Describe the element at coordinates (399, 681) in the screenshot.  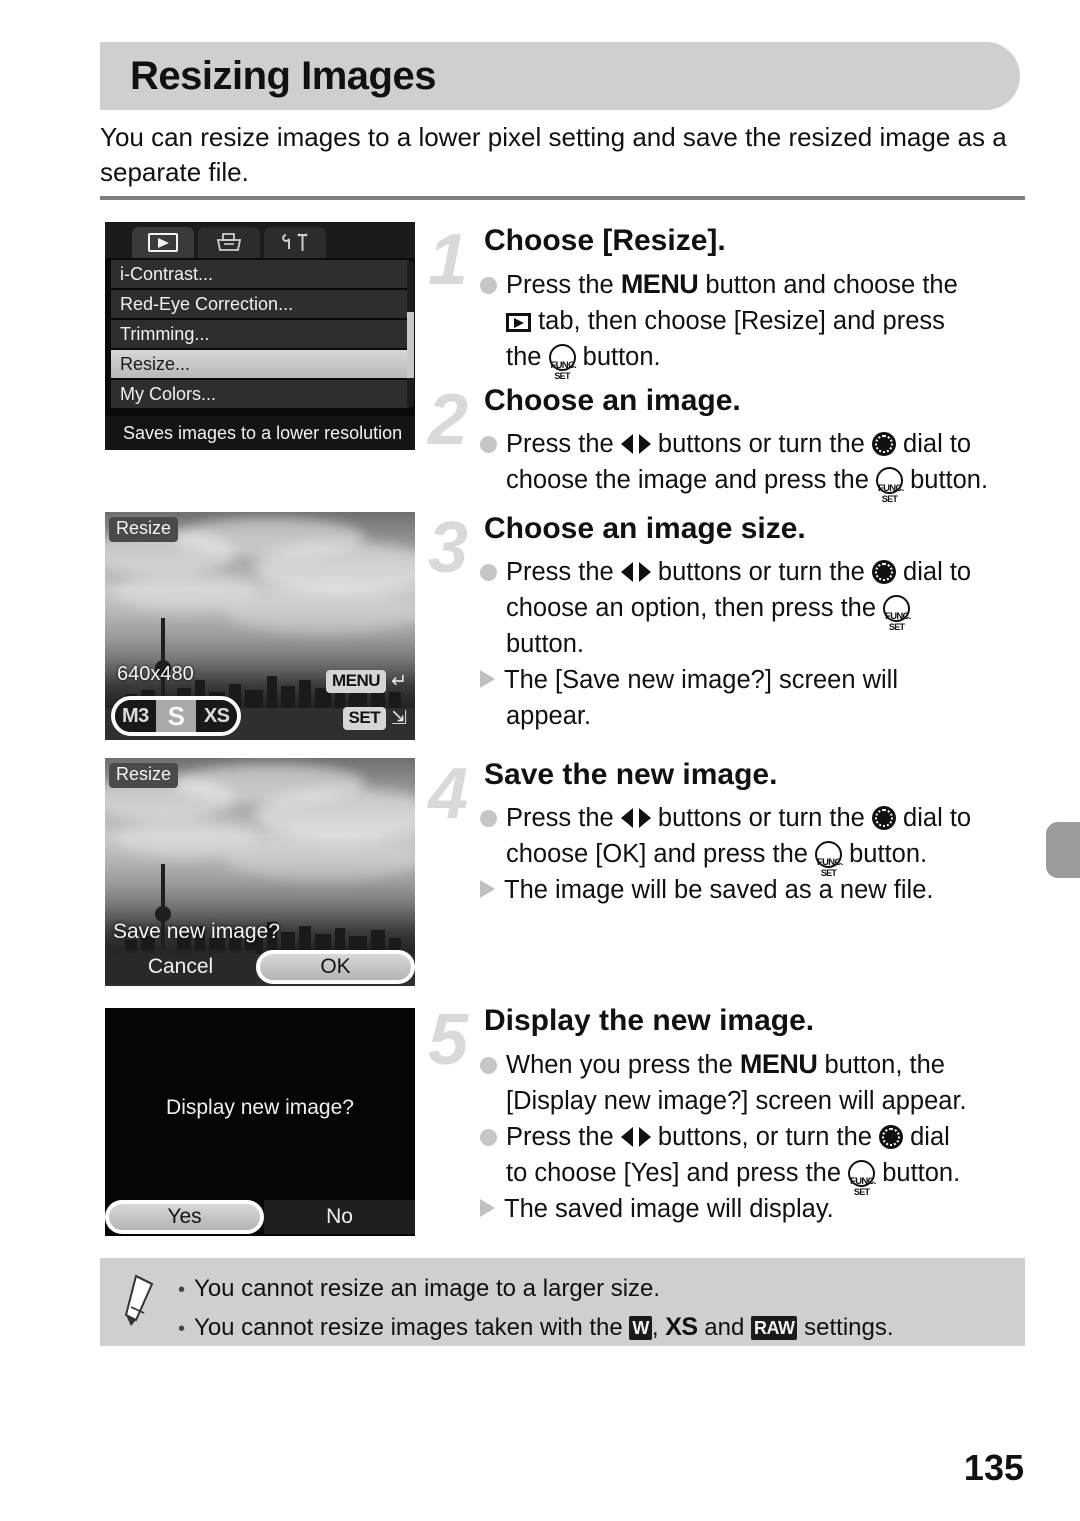
I see `return-arrow-icon: ↵` at that location.